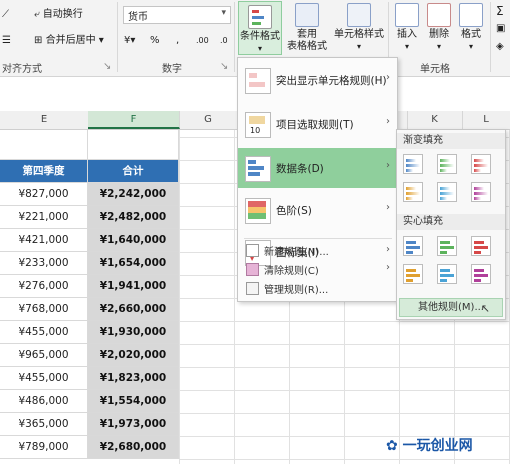 The image size is (510, 464). Describe the element at coordinates (317, 80) in the screenshot. I see `menu-item-highlight-rules: 突出显示单元格规则(H) ›` at that location.